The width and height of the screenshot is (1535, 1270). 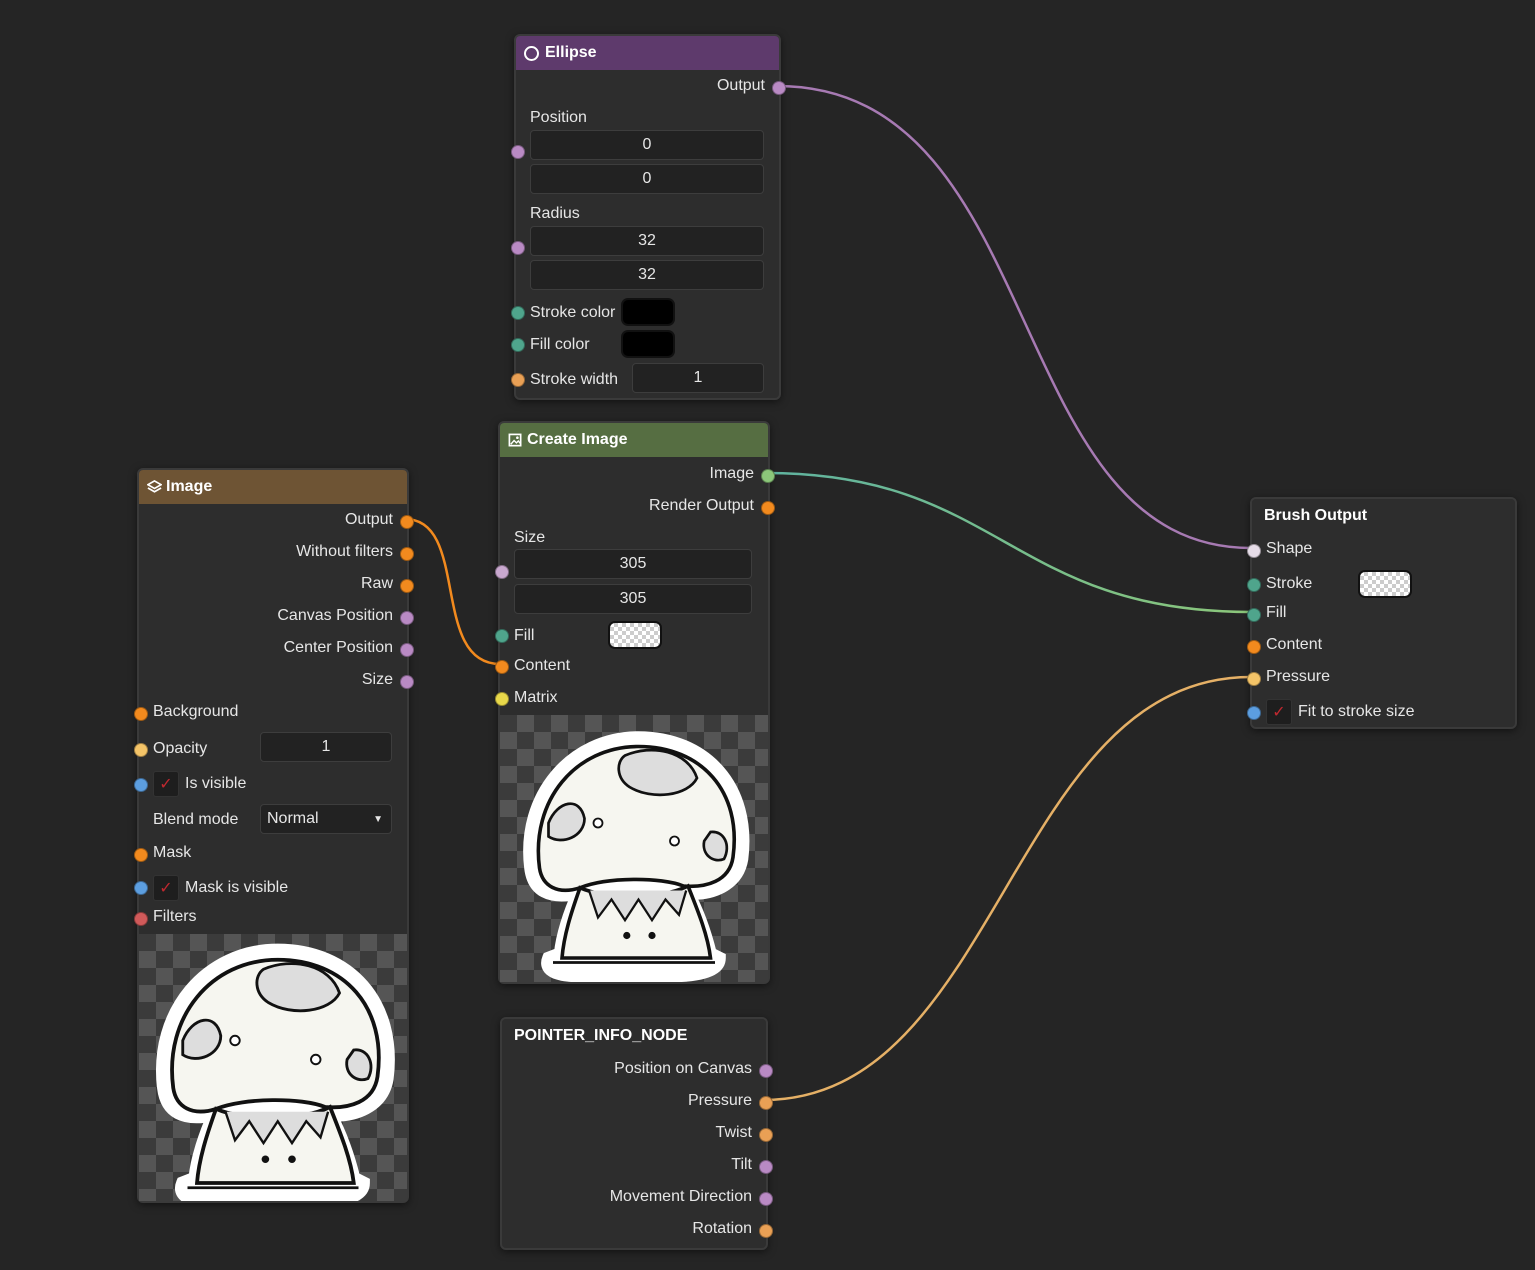 What do you see at coordinates (1383, 677) in the screenshot?
I see `pressure-row: Pressure` at bounding box center [1383, 677].